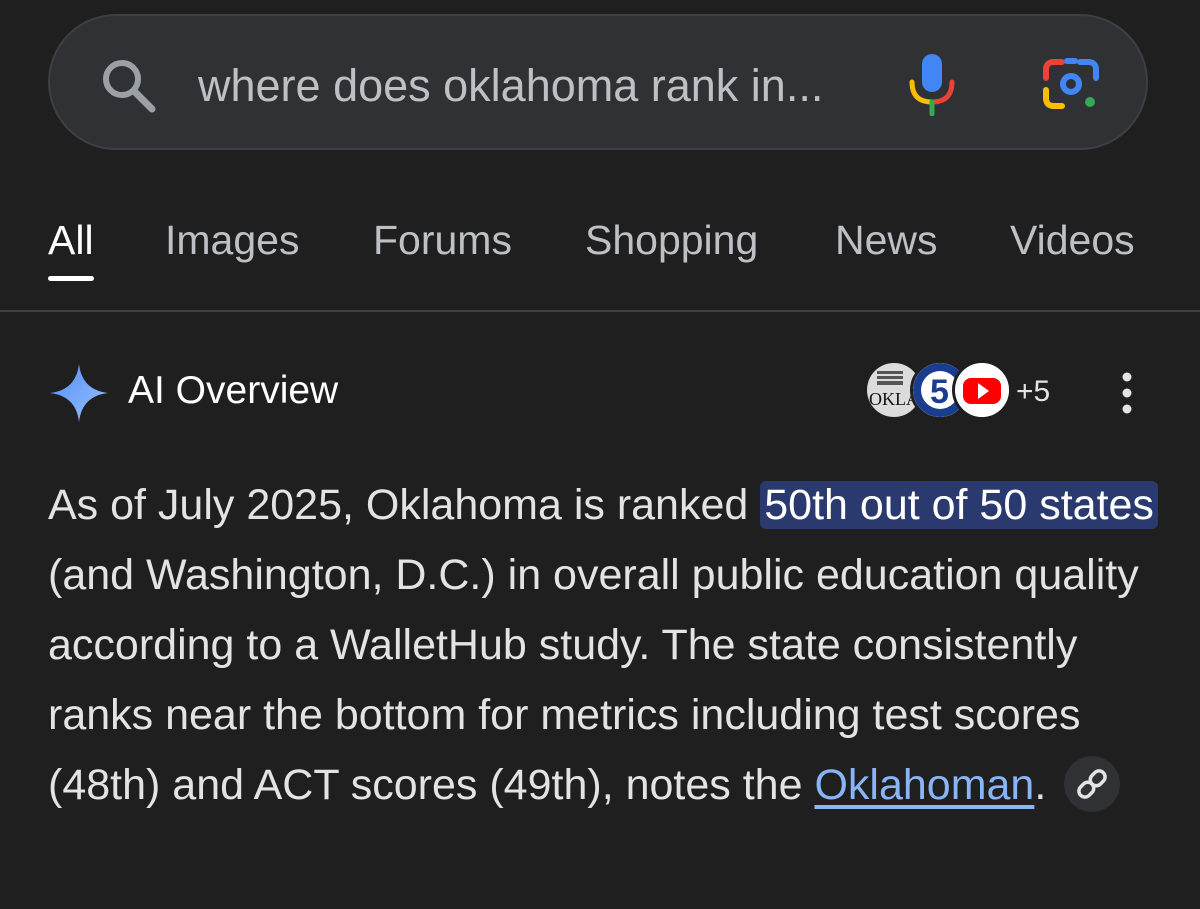 This screenshot has width=1200, height=909. Describe the element at coordinates (671, 240) in the screenshot. I see `tab-shopping: Shopping` at that location.